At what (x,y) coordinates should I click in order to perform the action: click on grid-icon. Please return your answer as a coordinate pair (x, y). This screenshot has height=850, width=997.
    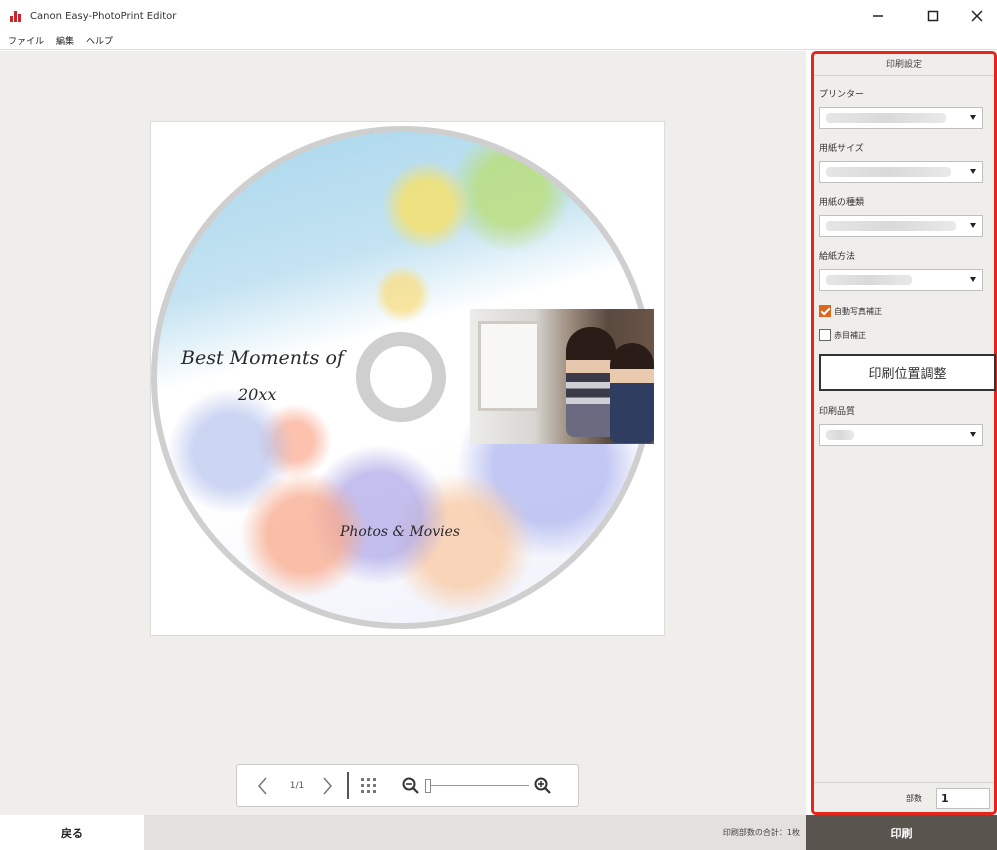
    Looking at the image, I should click on (369, 786).